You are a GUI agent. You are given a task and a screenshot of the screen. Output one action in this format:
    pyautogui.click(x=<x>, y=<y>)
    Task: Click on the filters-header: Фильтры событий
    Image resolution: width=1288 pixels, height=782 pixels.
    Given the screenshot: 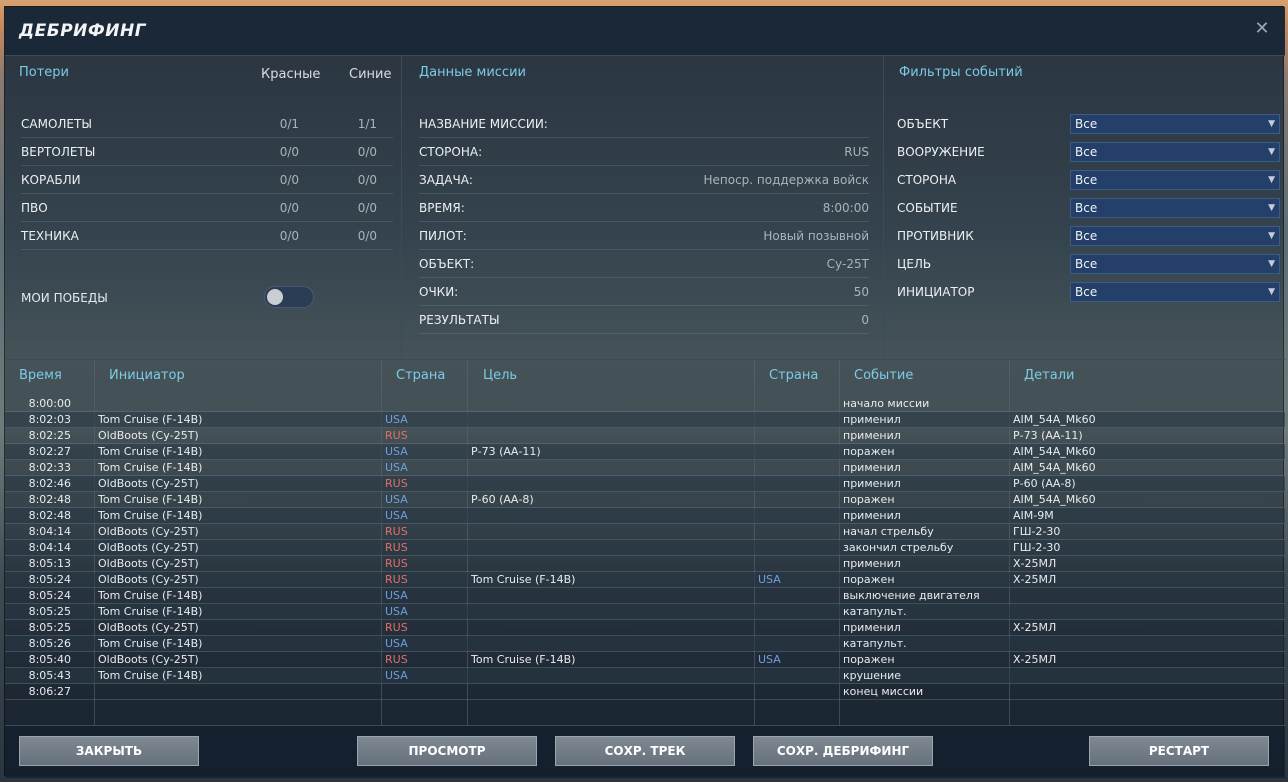 What is the action you would take?
    pyautogui.click(x=961, y=72)
    